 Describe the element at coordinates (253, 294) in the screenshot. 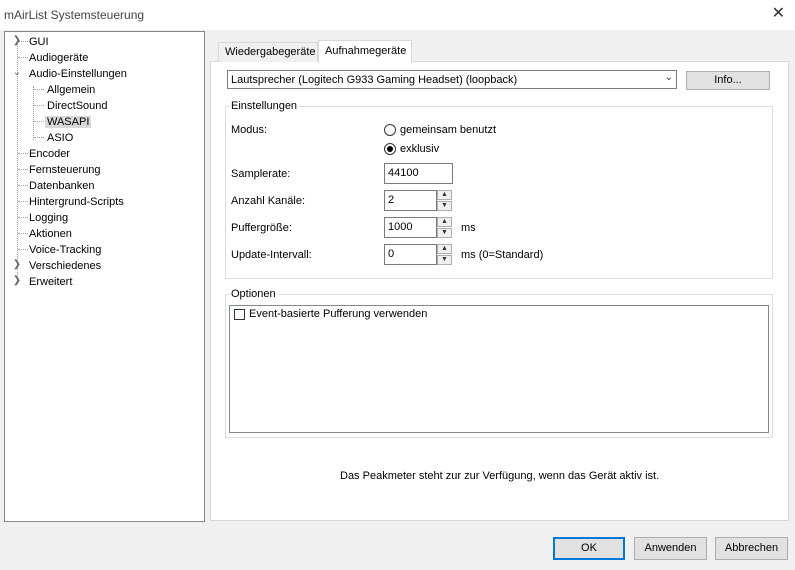

I see `options-group-legend: Optionen` at that location.